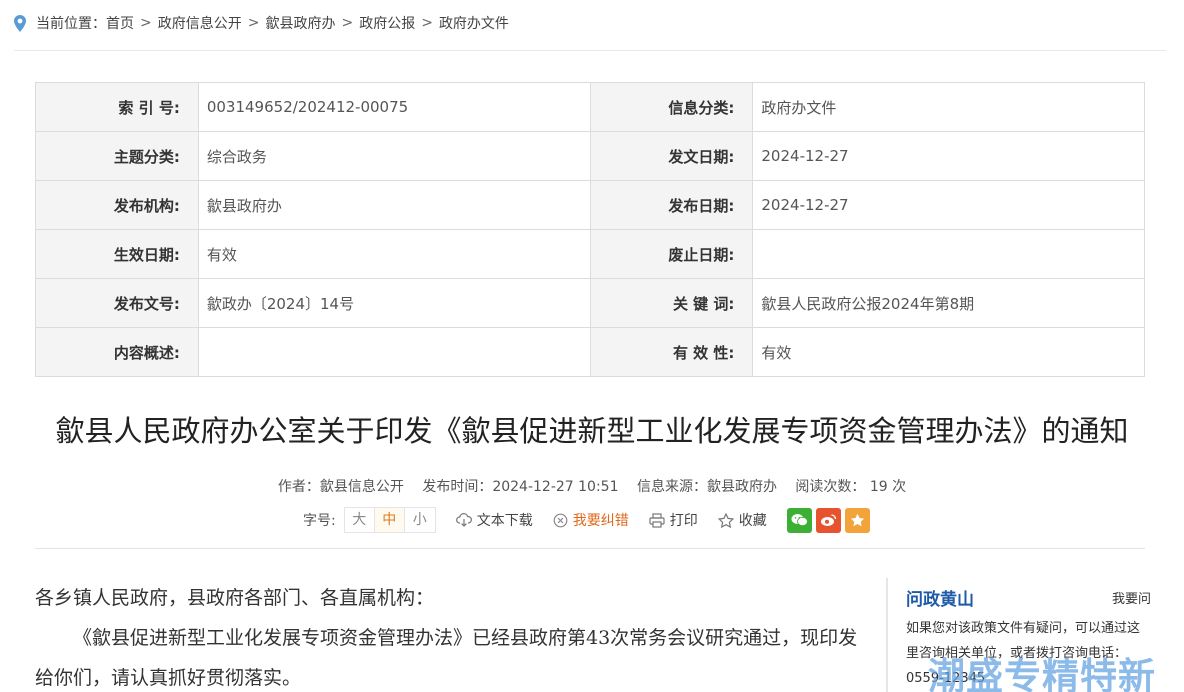  Describe the element at coordinates (657, 520) in the screenshot. I see `printer-icon` at that location.